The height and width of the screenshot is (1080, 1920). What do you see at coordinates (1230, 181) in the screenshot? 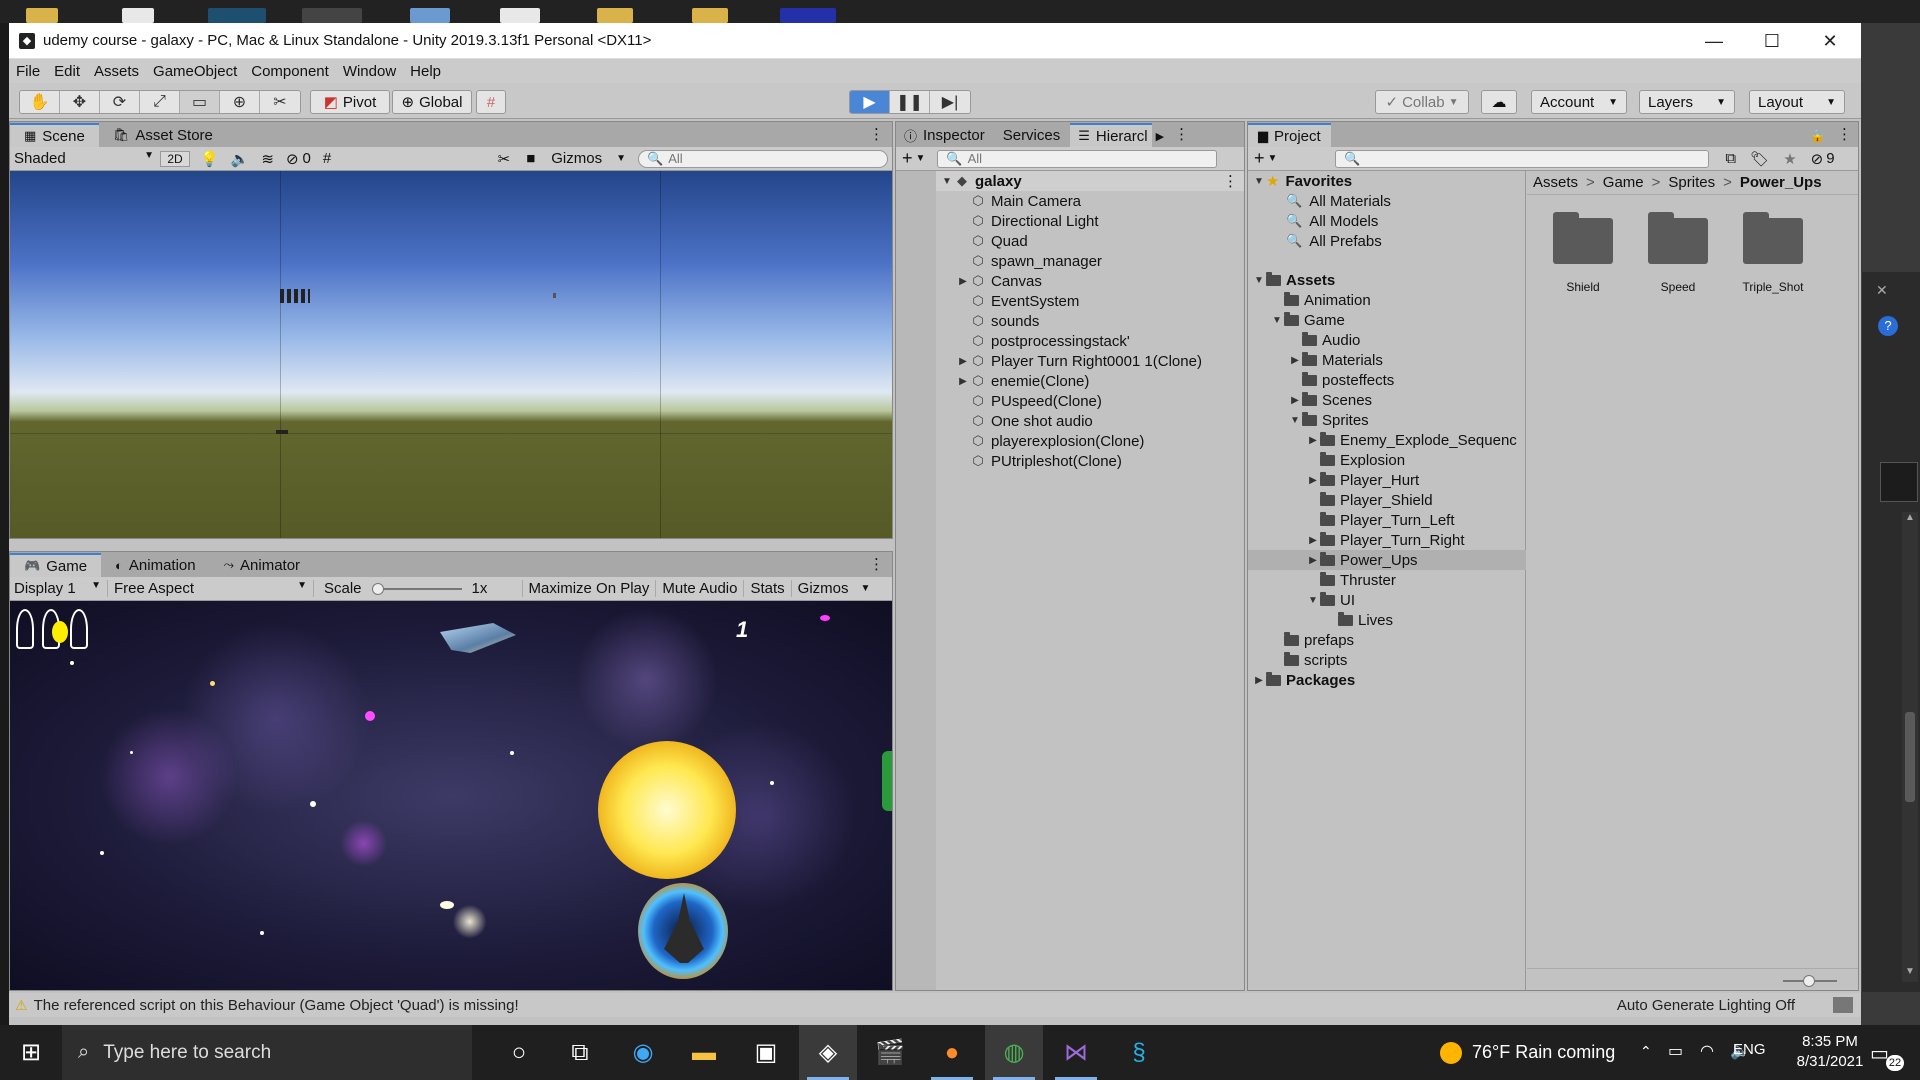
I see `scene-menu-icon: ⋮` at bounding box center [1230, 181].